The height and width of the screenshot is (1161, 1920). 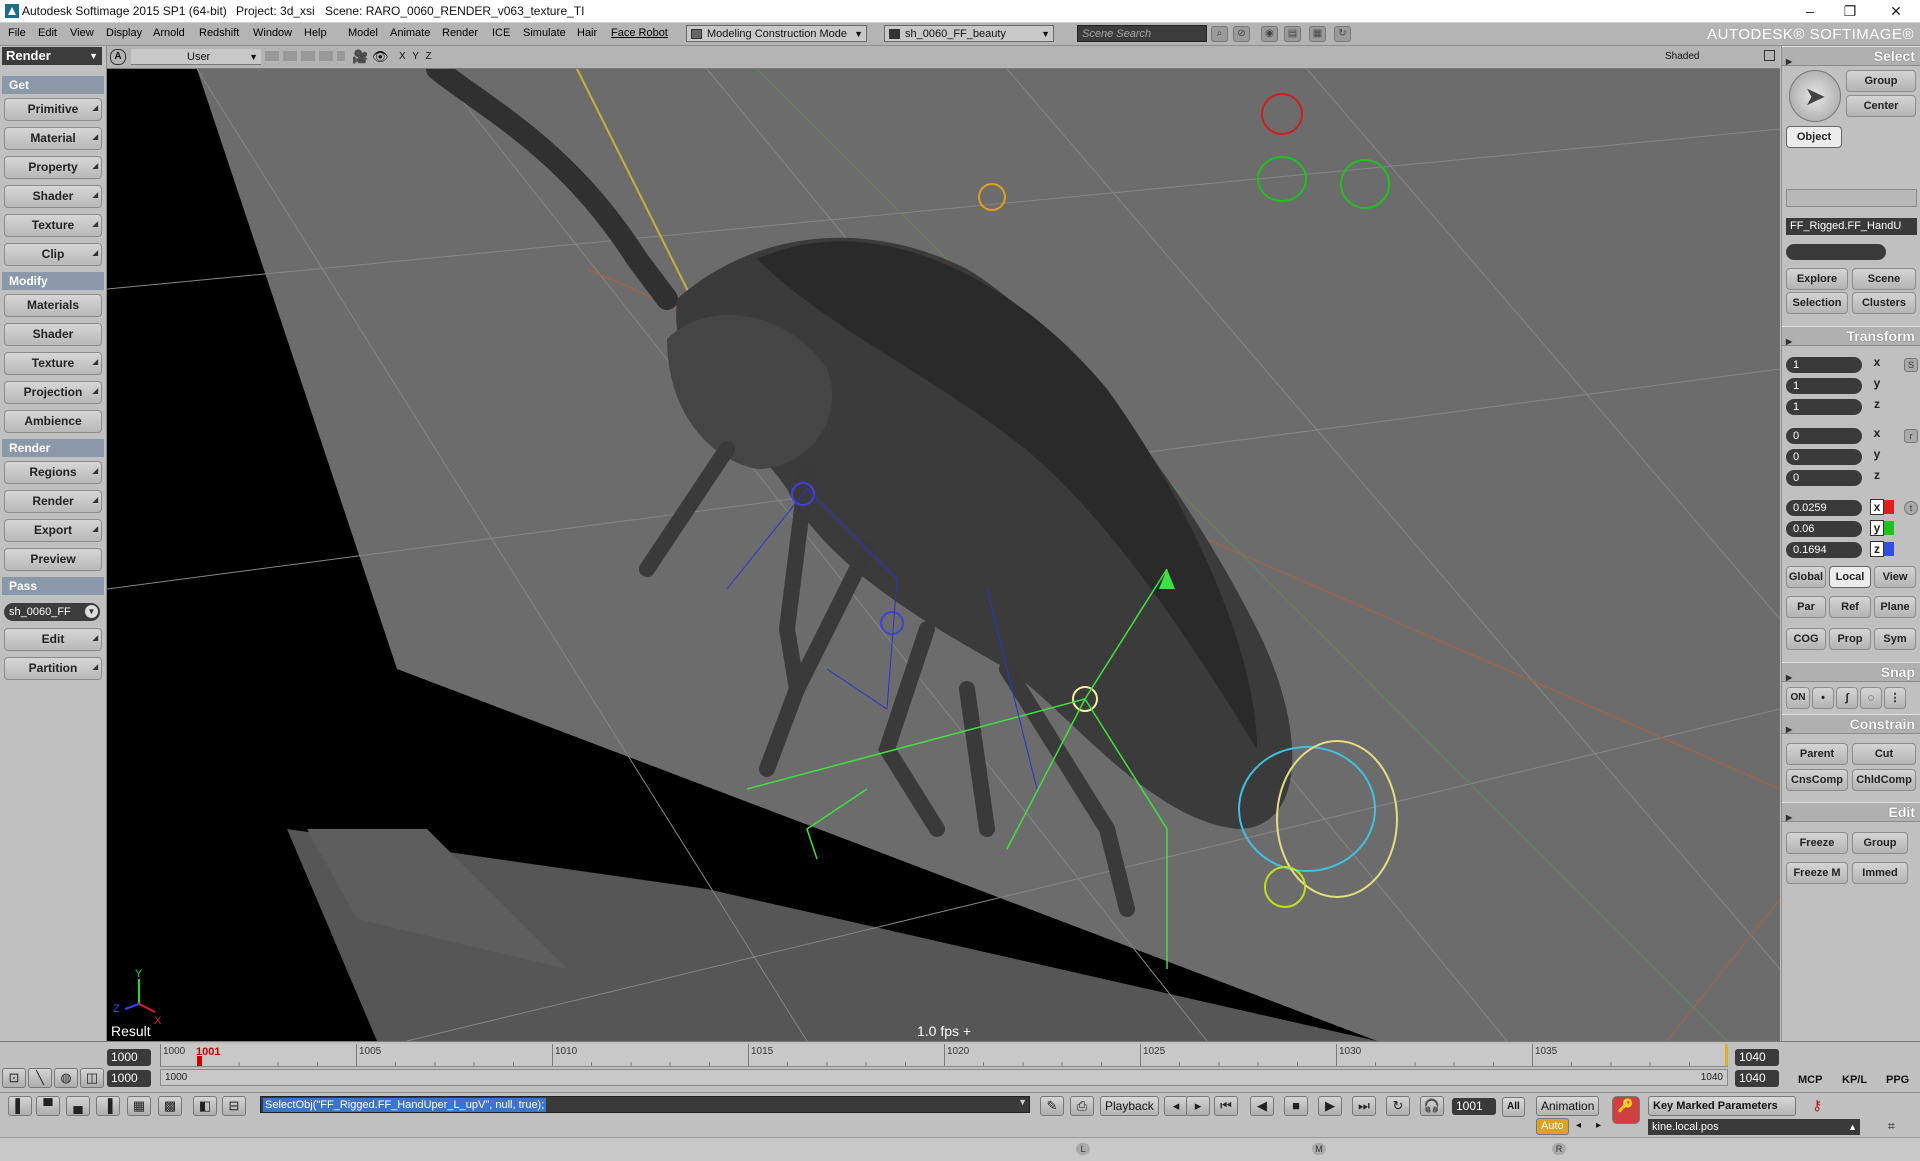 What do you see at coordinates (1836, 252) in the screenshot?
I see `selection-filter-field` at bounding box center [1836, 252].